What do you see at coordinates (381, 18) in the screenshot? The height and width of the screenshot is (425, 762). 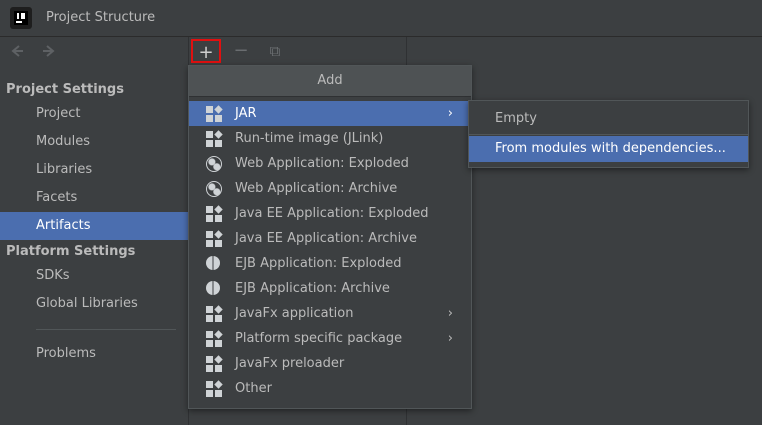 I see `title-bar: Project Structure` at bounding box center [381, 18].